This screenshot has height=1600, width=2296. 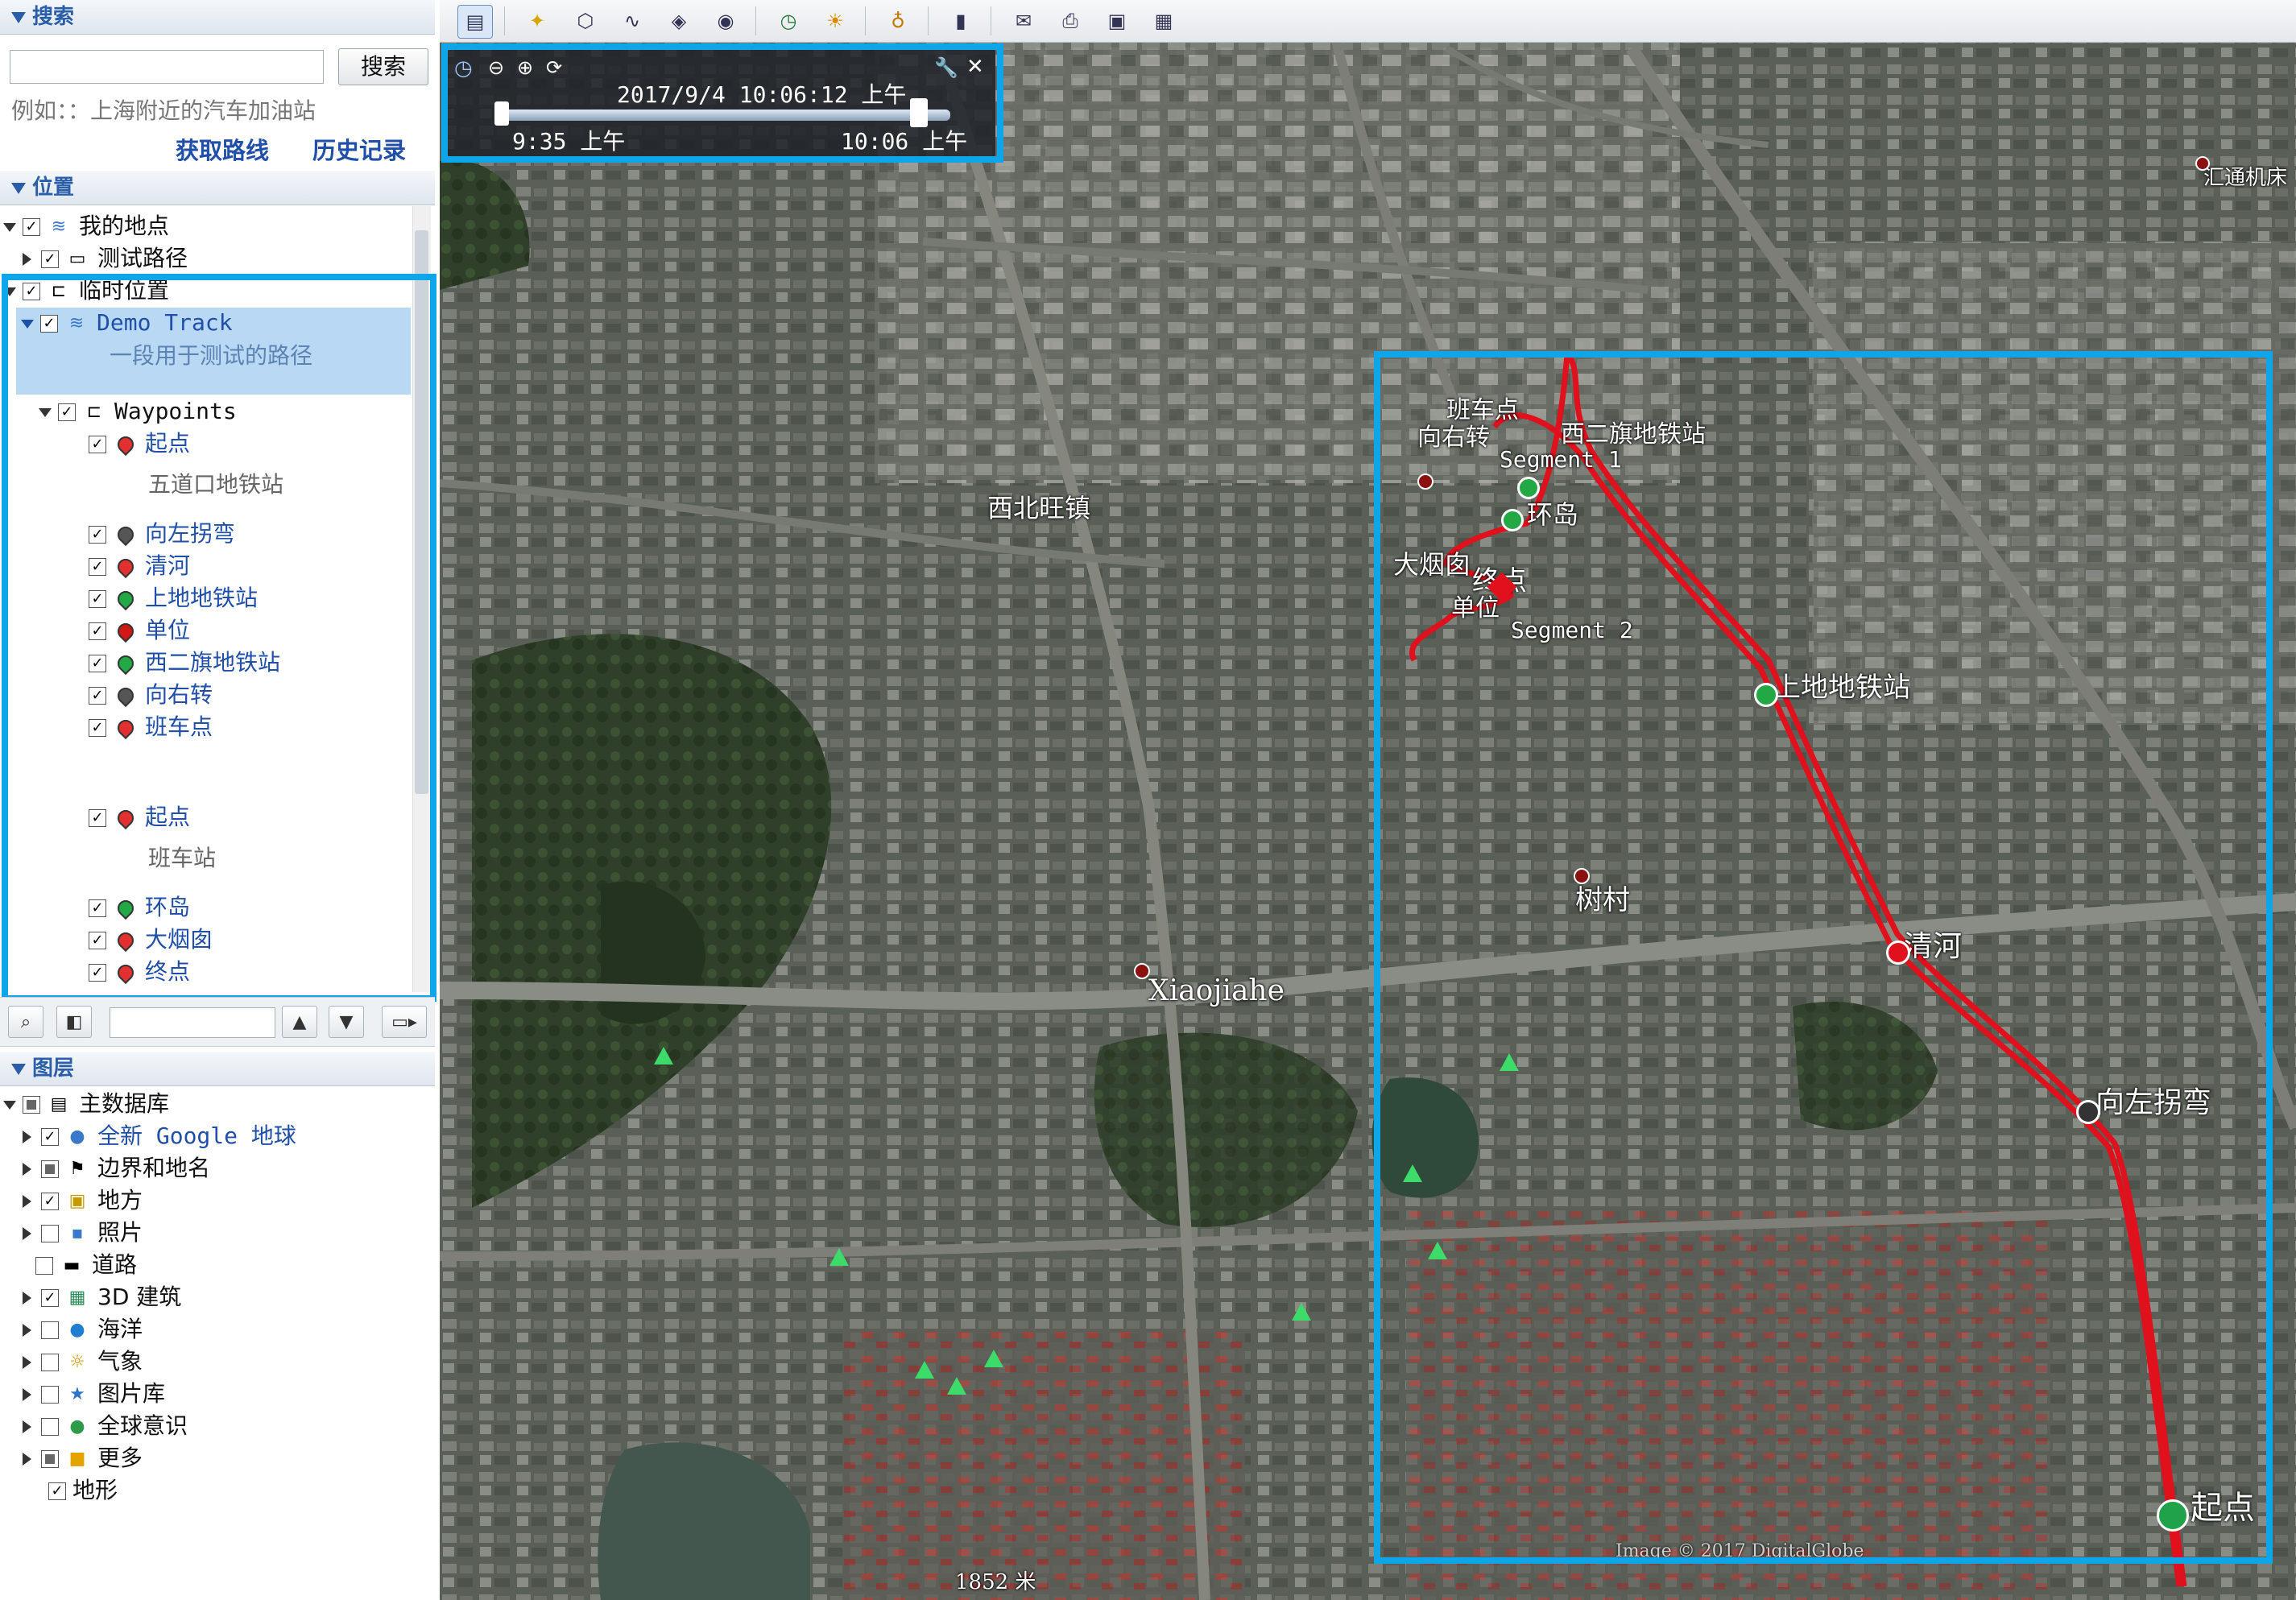 I want to click on map-pin-red-icon, so click(x=1898, y=953).